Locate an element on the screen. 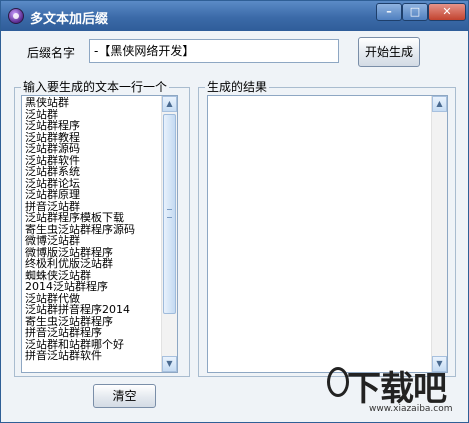 The image size is (469, 423). input-line: 蜘蛛侠泛站群 is located at coordinates (58, 275).